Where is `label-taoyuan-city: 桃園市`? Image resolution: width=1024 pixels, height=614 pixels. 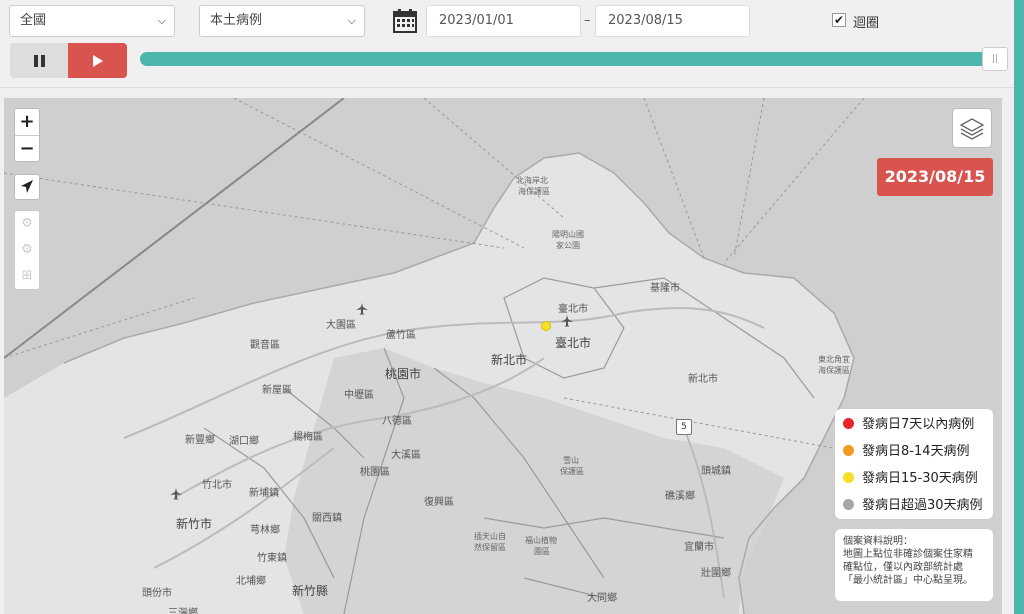
label-taoyuan-city: 桃園市 is located at coordinates (403, 374).